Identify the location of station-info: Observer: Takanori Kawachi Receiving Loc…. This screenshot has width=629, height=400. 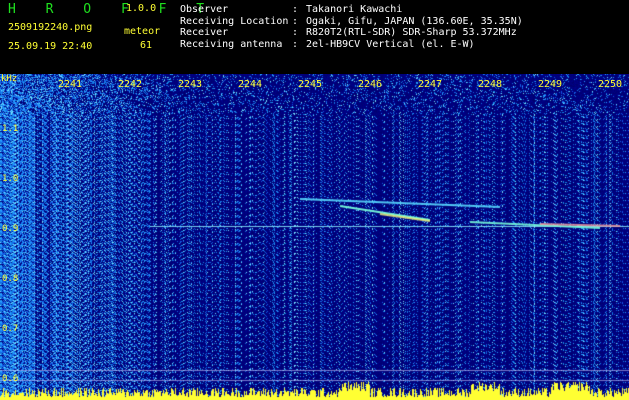
(351, 27).